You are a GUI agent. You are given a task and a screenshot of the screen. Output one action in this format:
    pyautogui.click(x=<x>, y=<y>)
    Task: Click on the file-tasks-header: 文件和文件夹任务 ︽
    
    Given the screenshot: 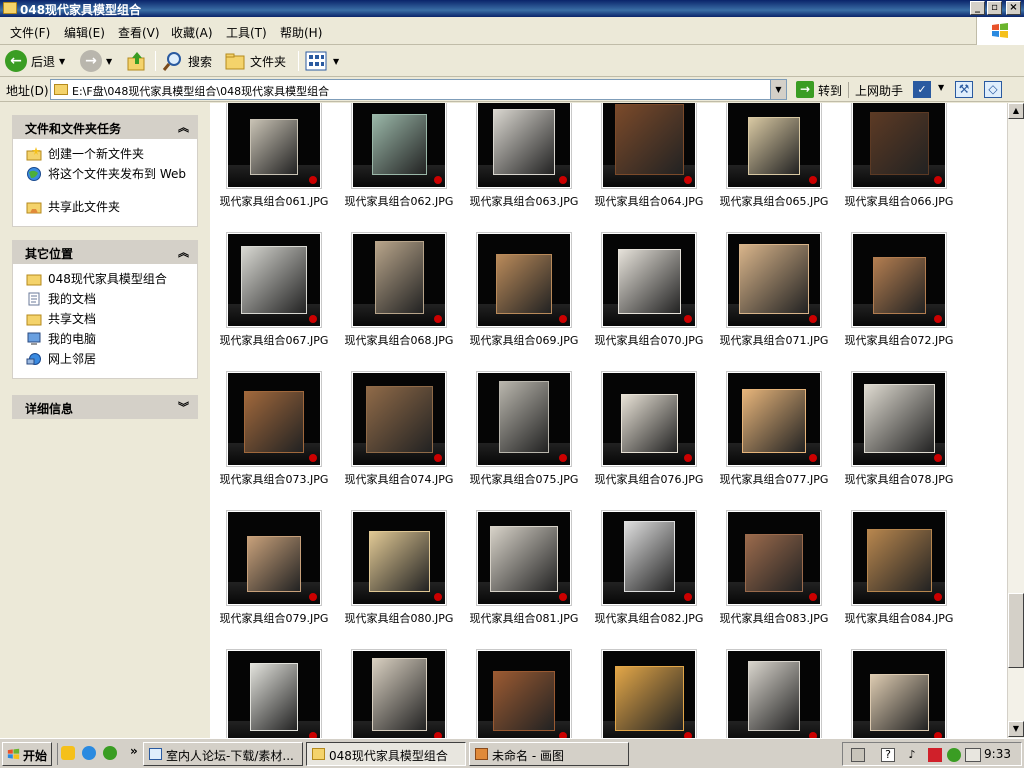 What is the action you would take?
    pyautogui.click(x=105, y=127)
    